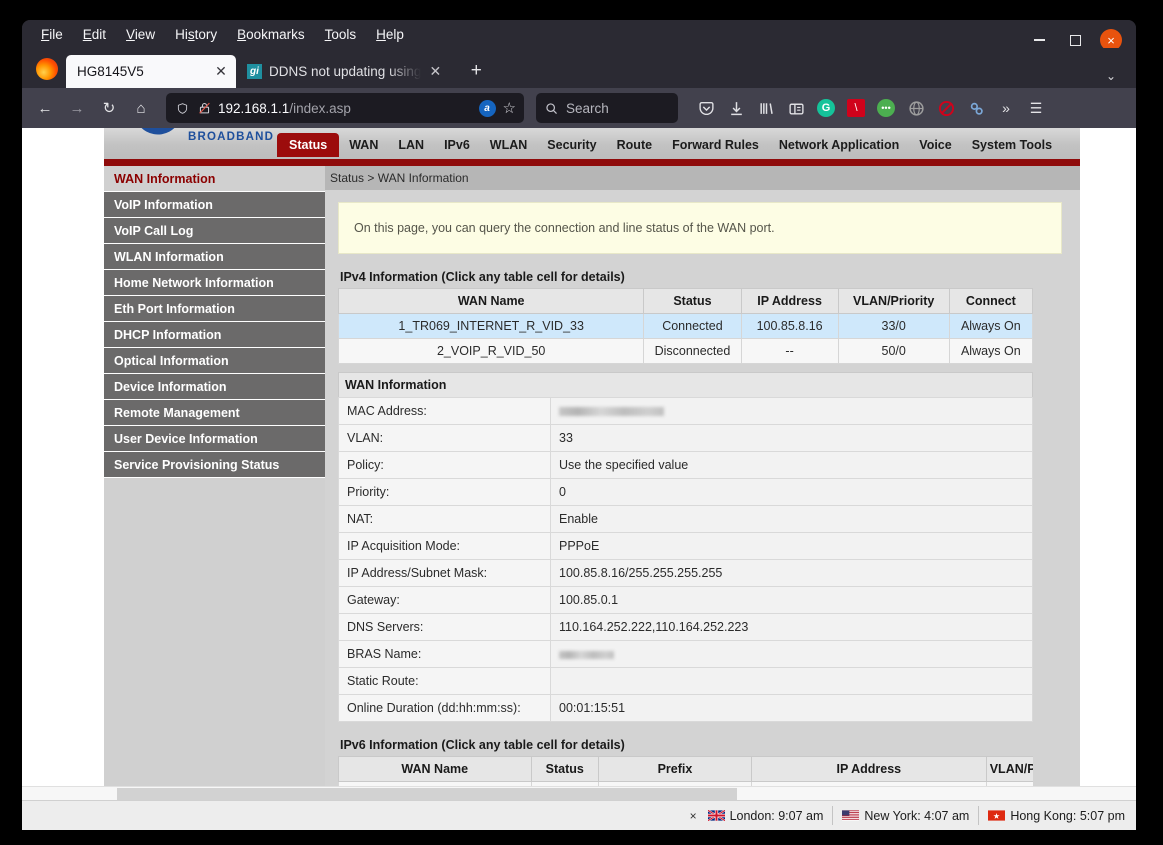  What do you see at coordinates (935, 145) in the screenshot?
I see `nav-tab-voice: Voice` at bounding box center [935, 145].